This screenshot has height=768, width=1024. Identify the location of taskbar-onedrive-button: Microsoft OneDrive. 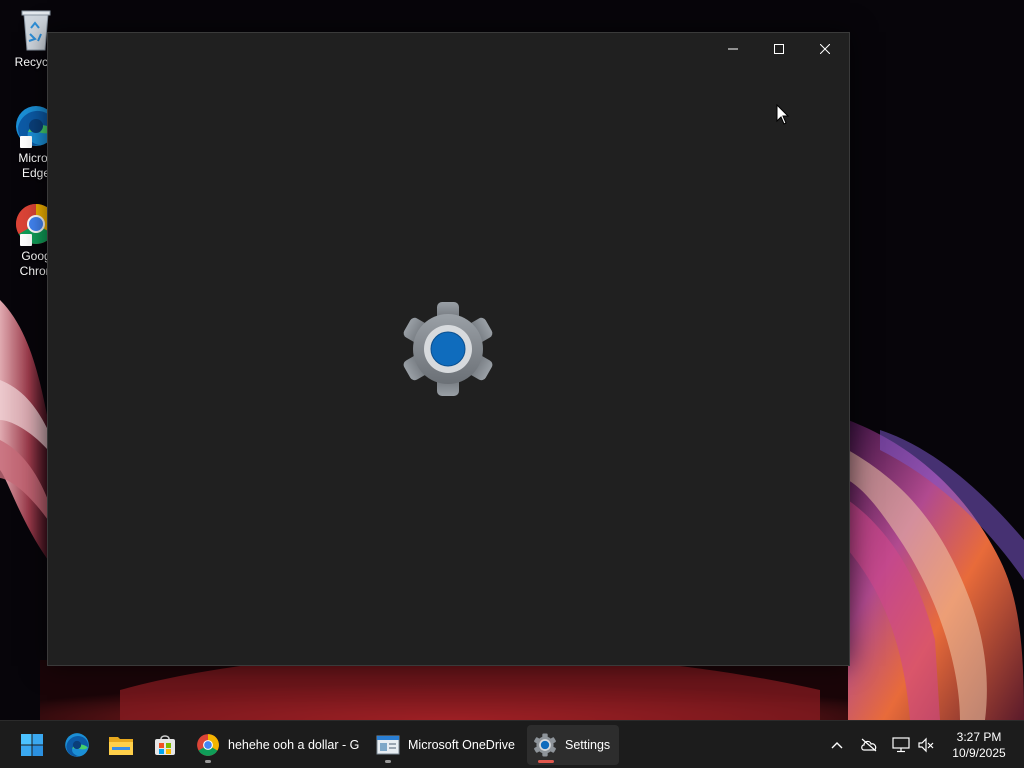
(446, 745).